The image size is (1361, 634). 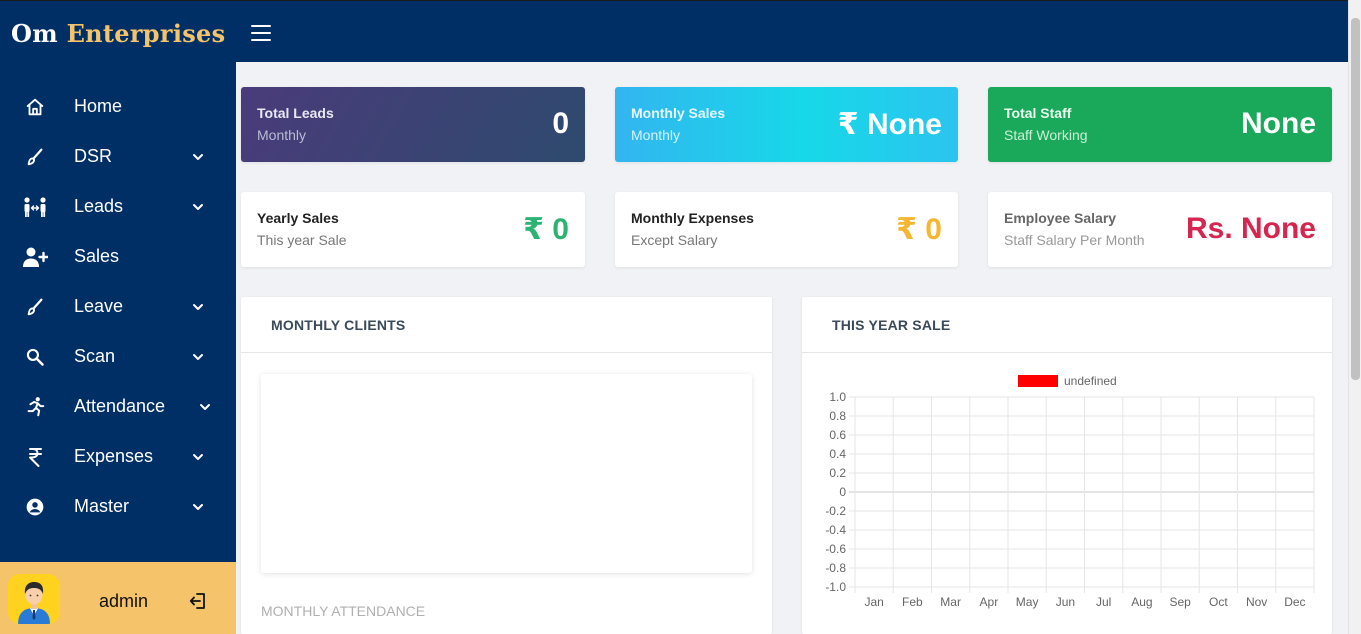 I want to click on sidebar-item-home: Home, so click(x=118, y=107).